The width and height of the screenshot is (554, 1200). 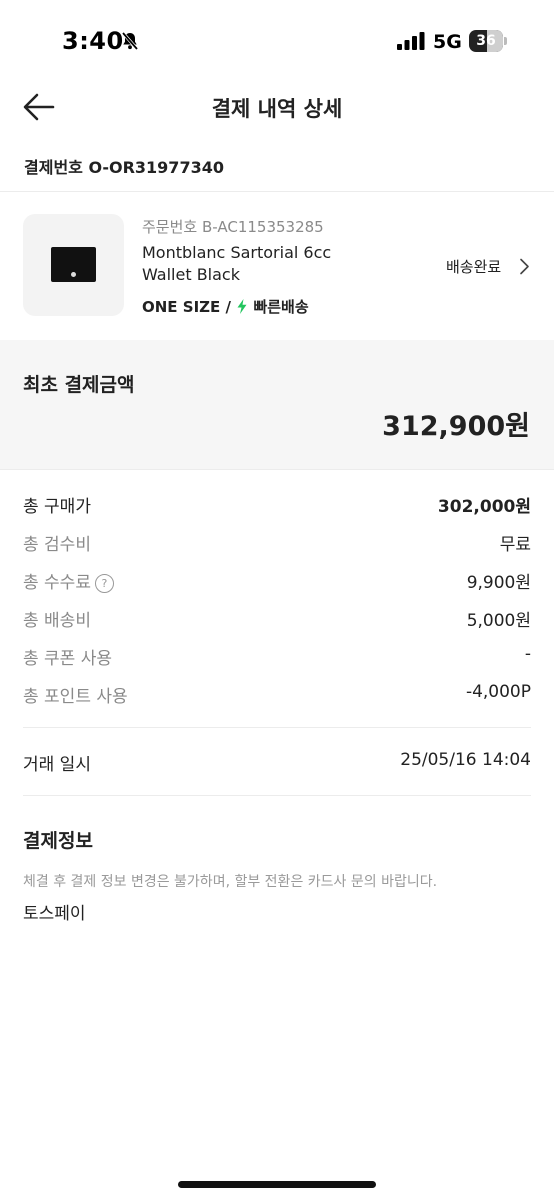 I want to click on status-time: 3:40, so click(x=93, y=41).